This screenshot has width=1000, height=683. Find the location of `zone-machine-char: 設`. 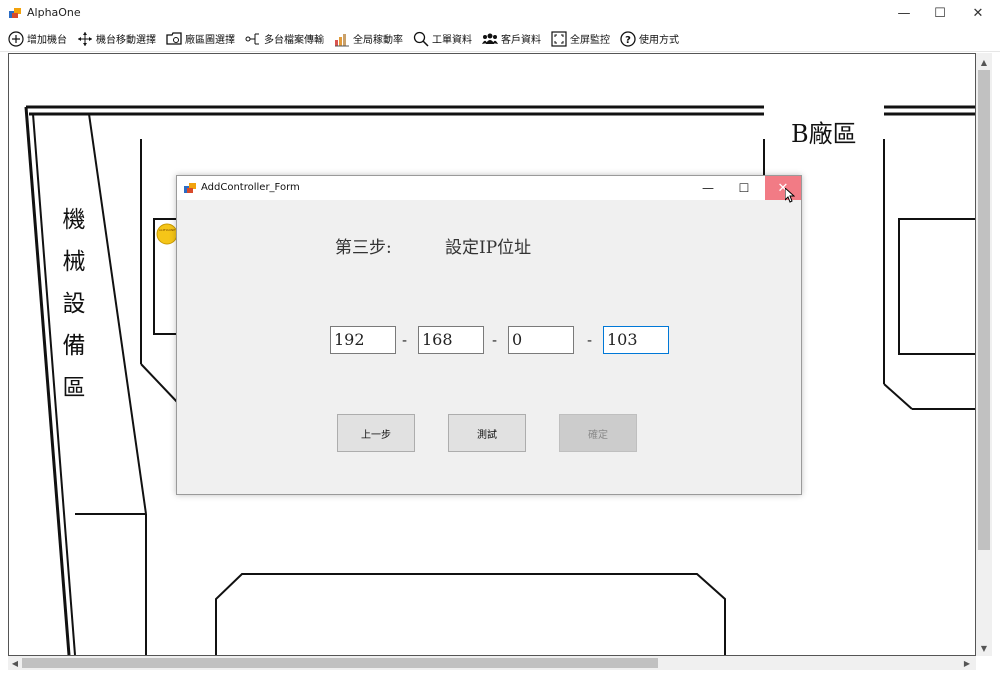

zone-machine-char: 設 is located at coordinates (74, 304).